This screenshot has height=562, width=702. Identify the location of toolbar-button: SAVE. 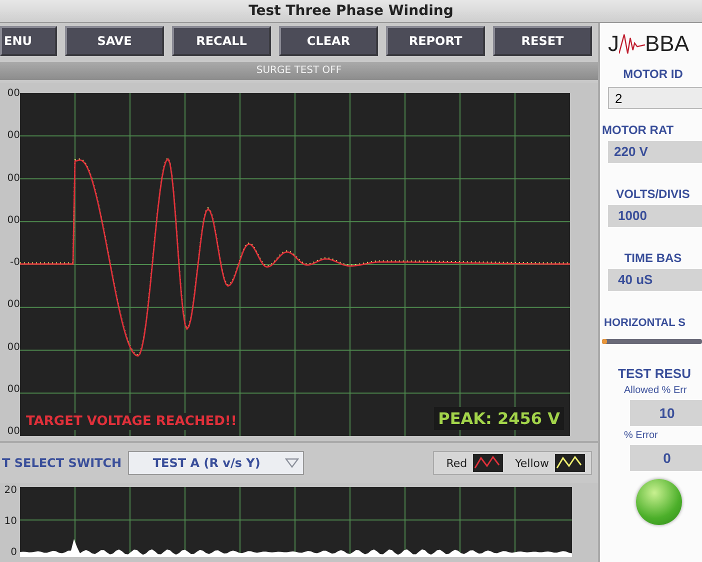
(114, 41).